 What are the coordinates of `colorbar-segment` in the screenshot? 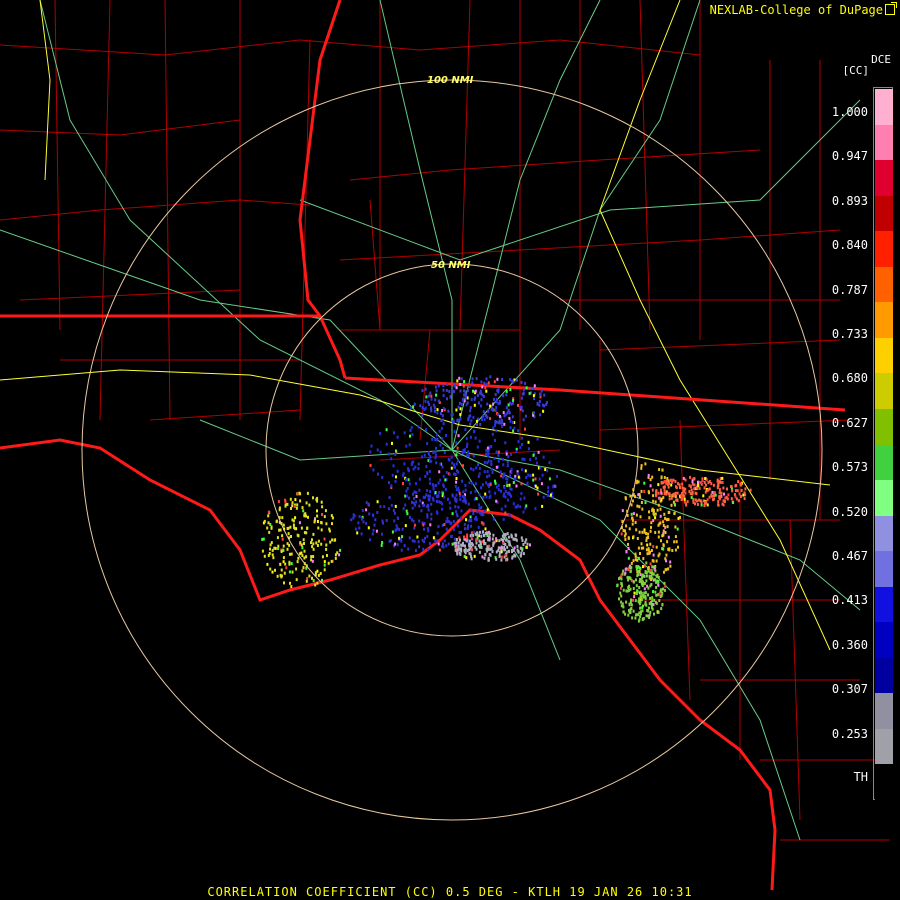 It's located at (884, 533).